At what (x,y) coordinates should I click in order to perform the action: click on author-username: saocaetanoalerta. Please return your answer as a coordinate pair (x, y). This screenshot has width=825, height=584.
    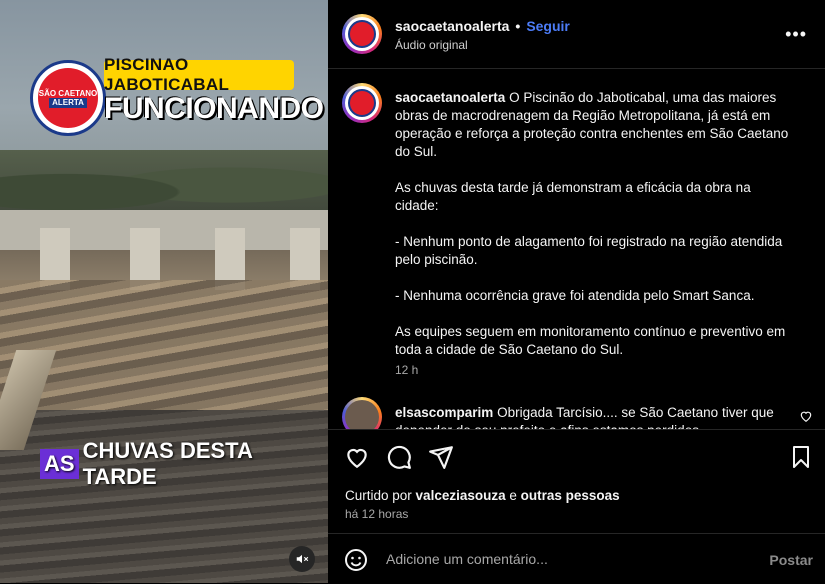
    Looking at the image, I should click on (452, 26).